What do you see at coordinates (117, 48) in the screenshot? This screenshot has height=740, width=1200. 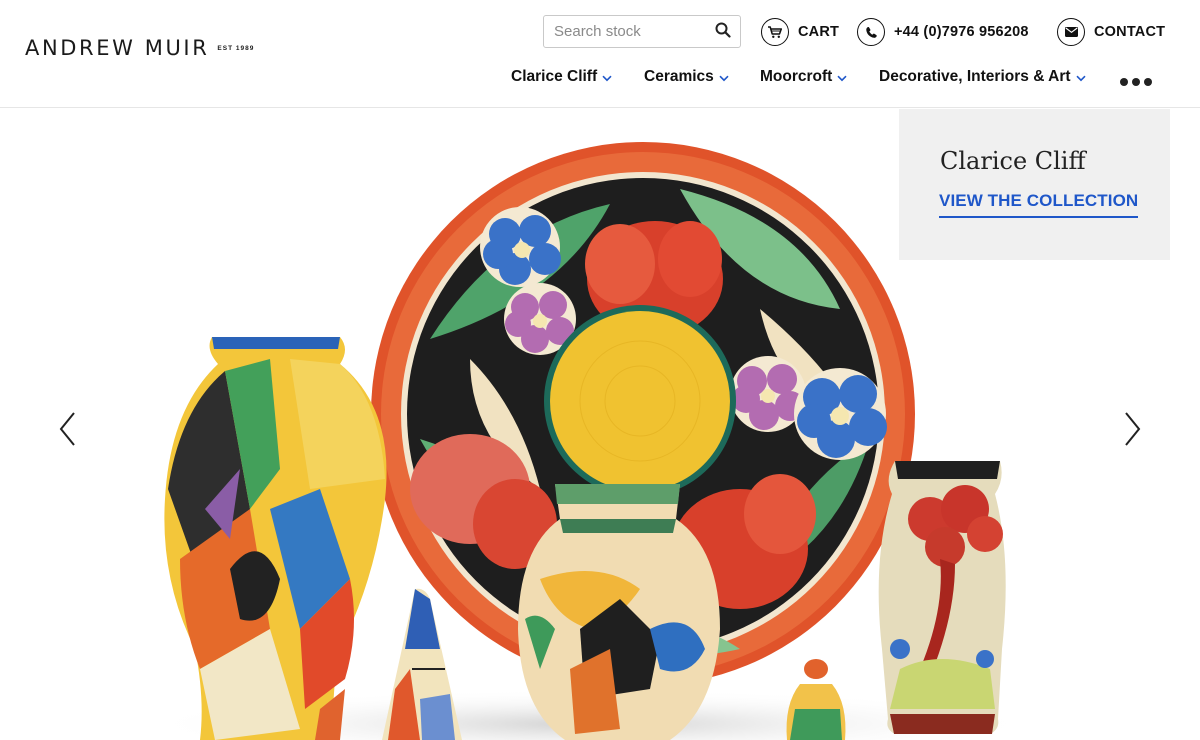 I see `logo-name: ANDREW MUIR` at bounding box center [117, 48].